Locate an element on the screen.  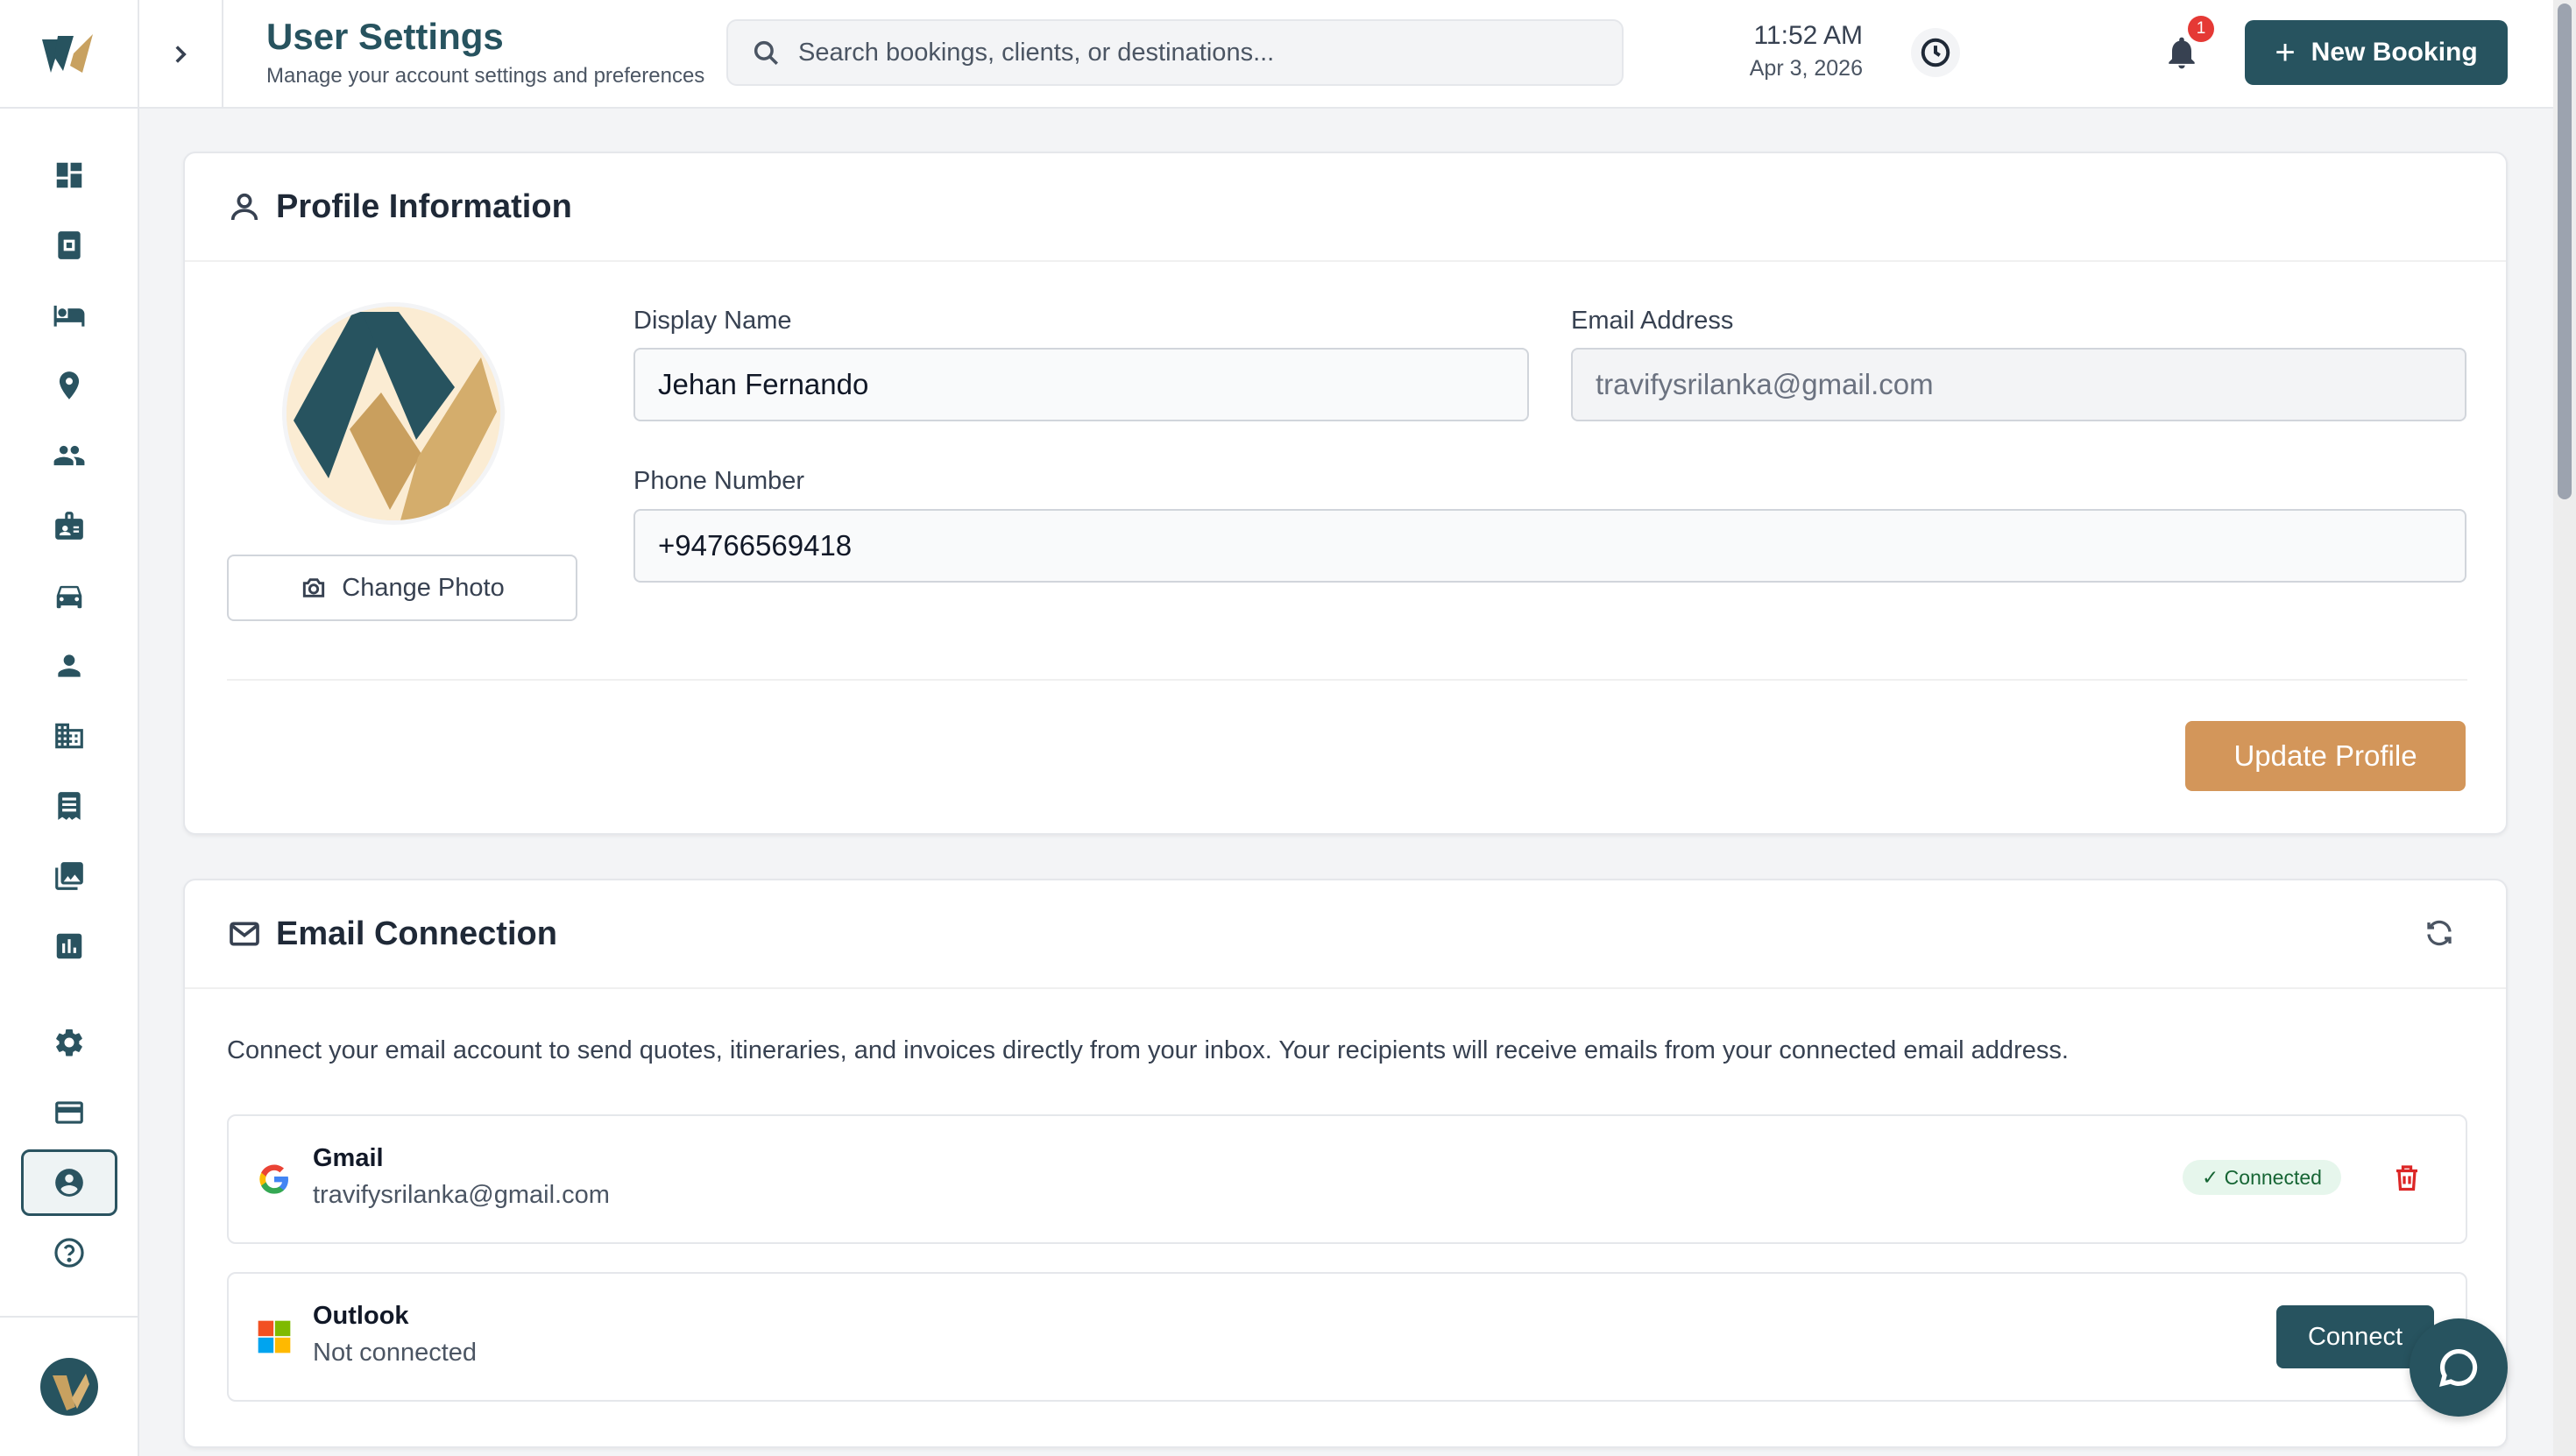
sidebar-toggle-button is located at coordinates (181, 54).